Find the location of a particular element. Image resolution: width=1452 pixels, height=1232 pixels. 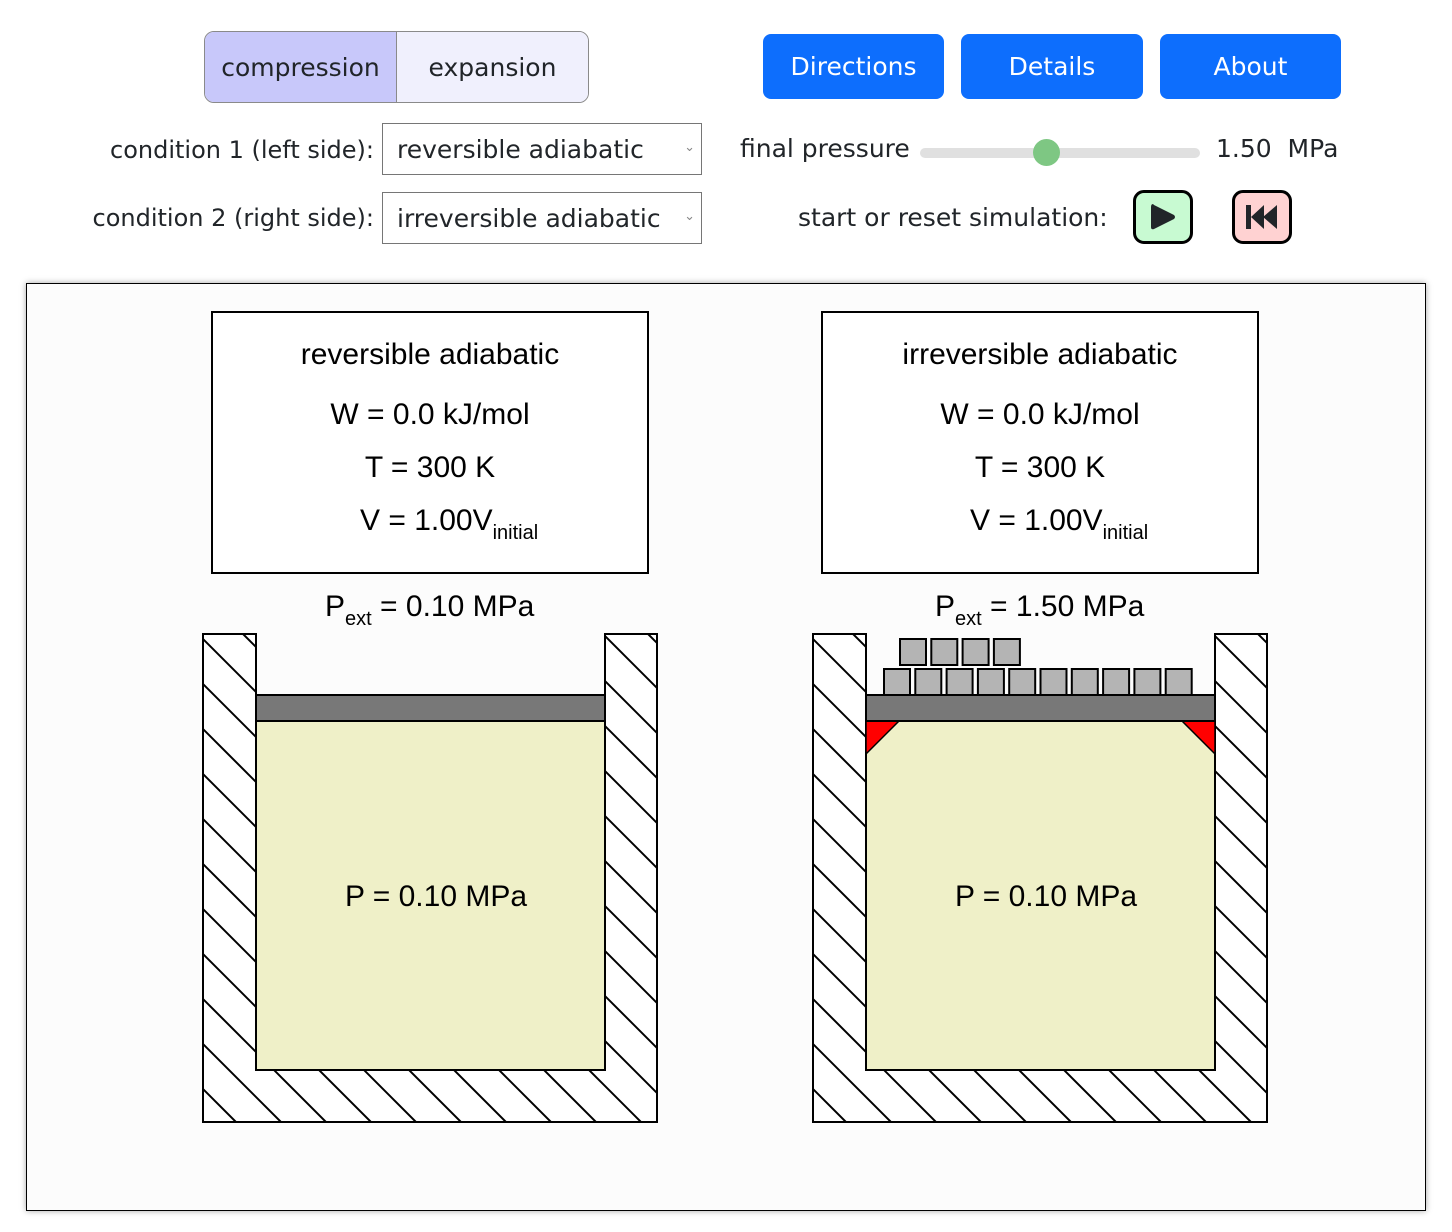

right-pext-sub: ext is located at coordinates (968, 619).